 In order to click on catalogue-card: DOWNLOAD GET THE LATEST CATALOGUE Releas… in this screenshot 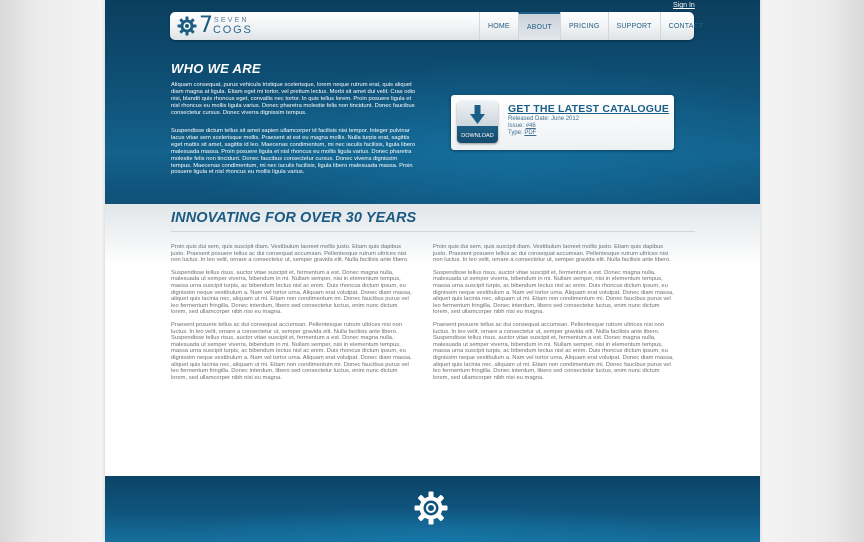, I will do `click(562, 122)`.